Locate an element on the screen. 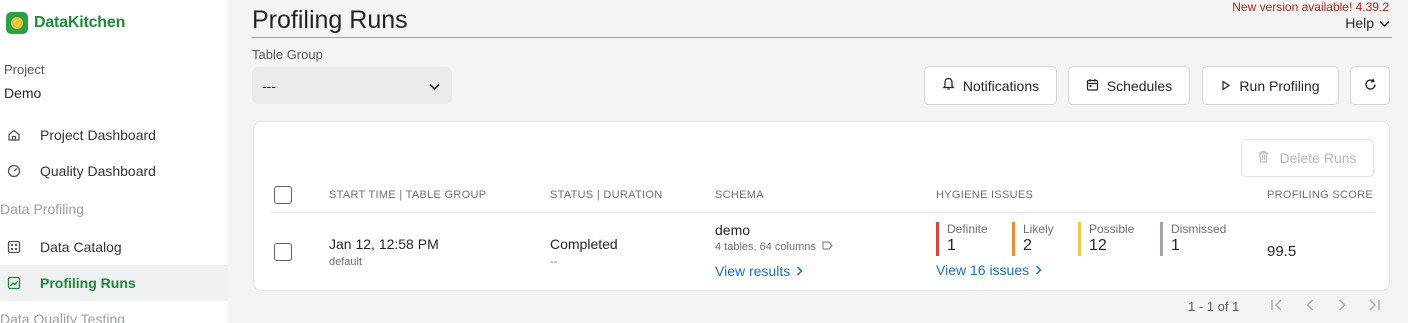 The height and width of the screenshot is (323, 1408). last-page-icon is located at coordinates (1374, 307).